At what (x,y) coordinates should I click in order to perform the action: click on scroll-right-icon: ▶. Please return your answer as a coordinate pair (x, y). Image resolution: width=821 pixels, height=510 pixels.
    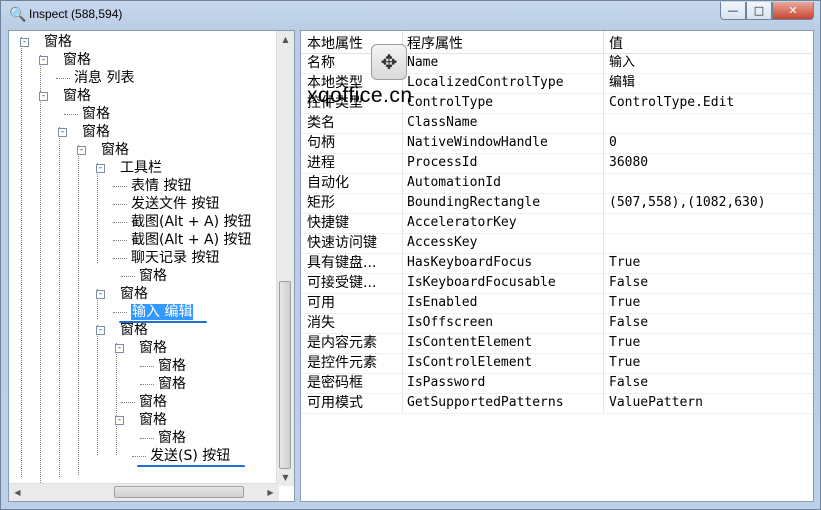
    Looking at the image, I should click on (270, 492).